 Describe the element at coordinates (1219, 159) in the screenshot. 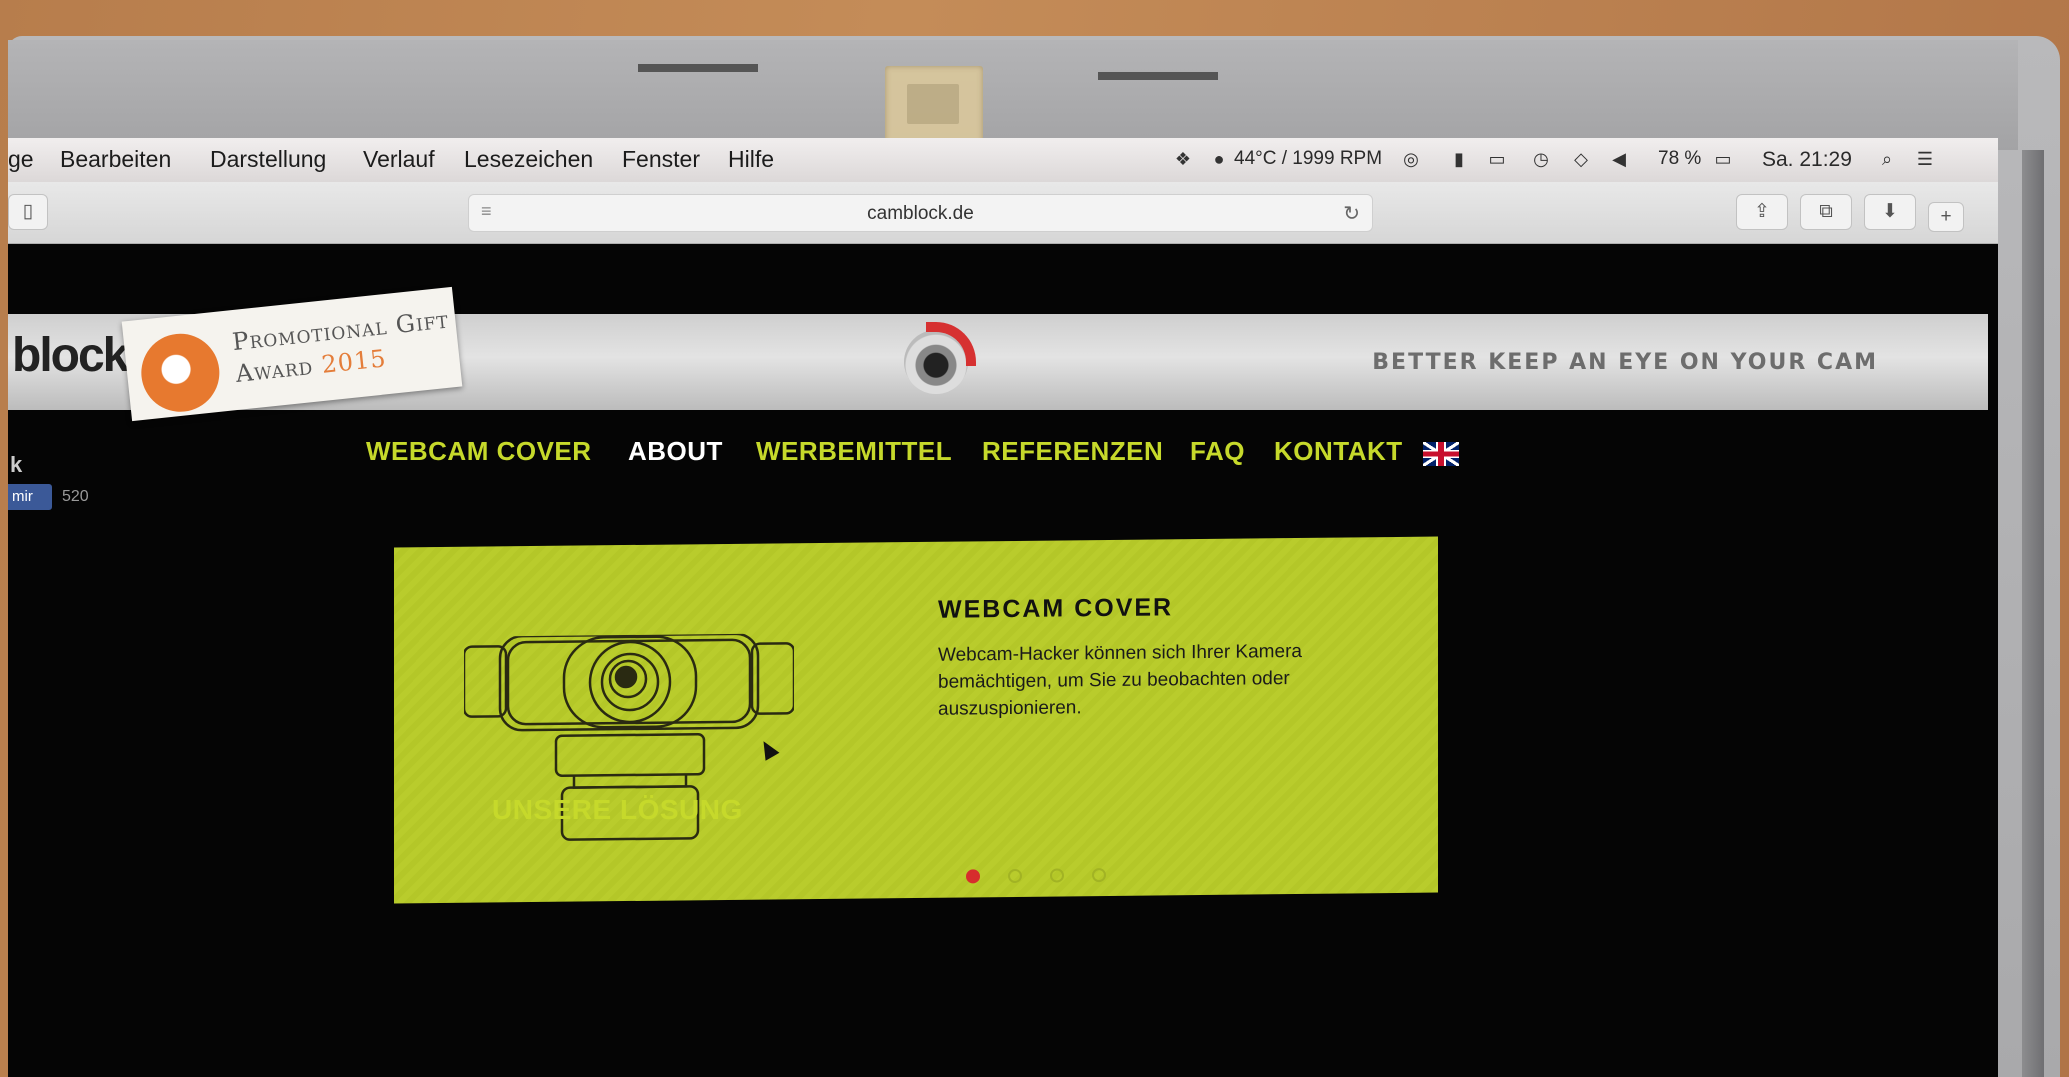

I see `temperature-icon: ●` at that location.